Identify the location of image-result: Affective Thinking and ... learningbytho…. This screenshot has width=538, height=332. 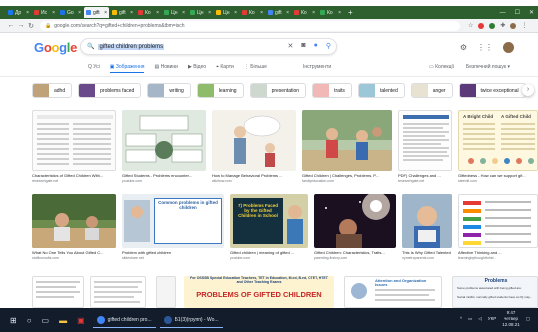
(498, 227).